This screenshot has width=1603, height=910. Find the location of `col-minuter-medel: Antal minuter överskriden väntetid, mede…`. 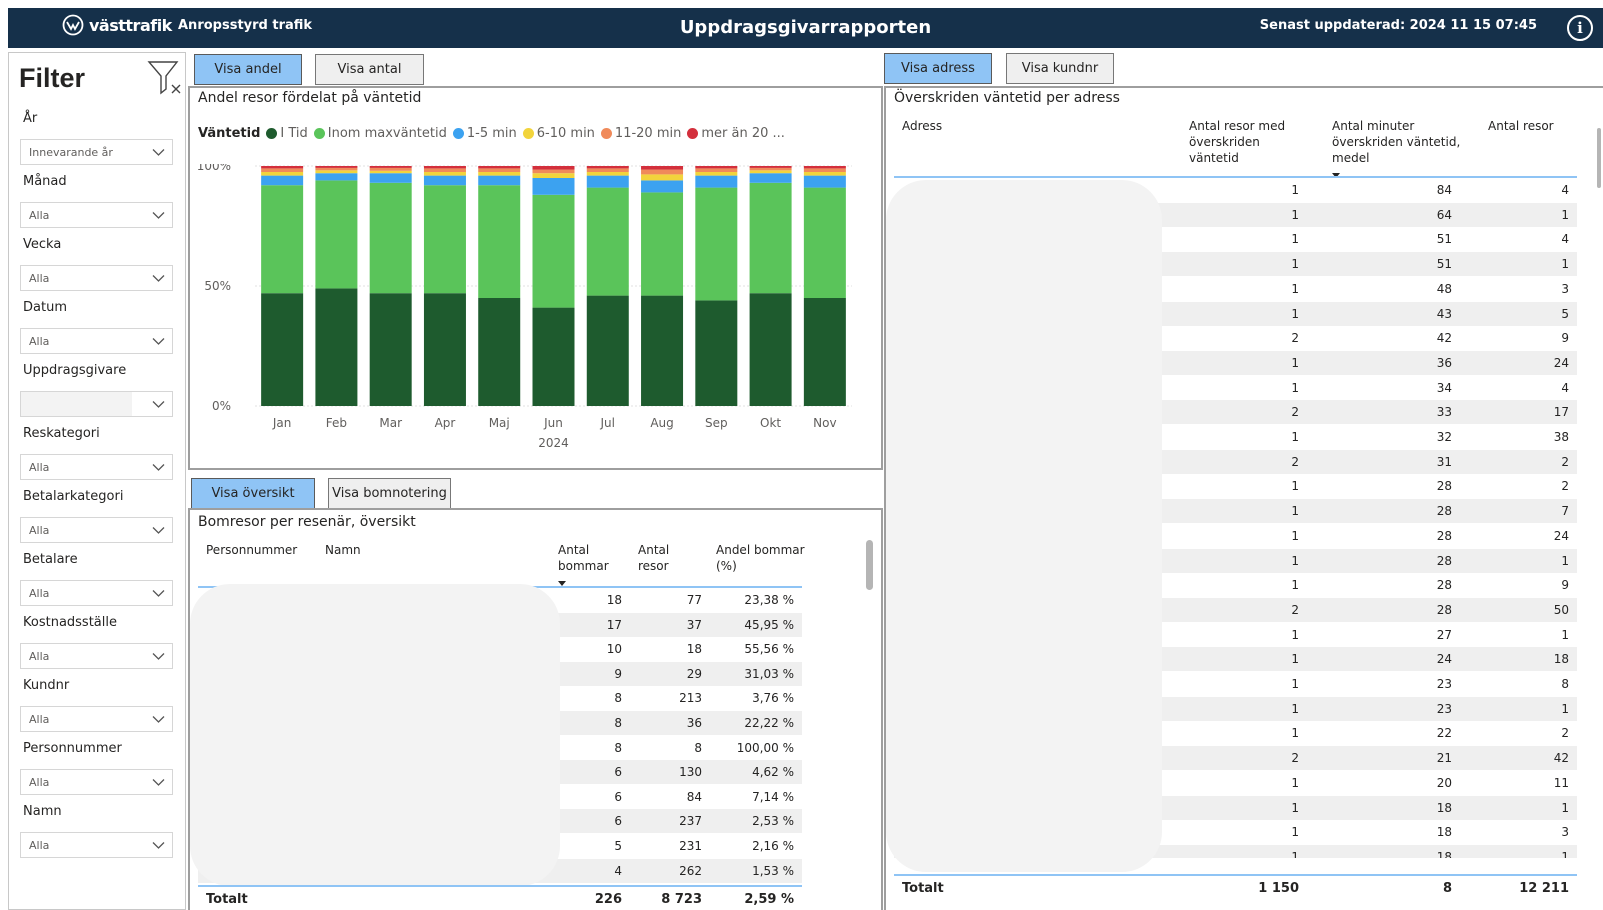

col-minuter-medel: Antal minuter överskriden väntetid, mede… is located at coordinates (1407, 150).